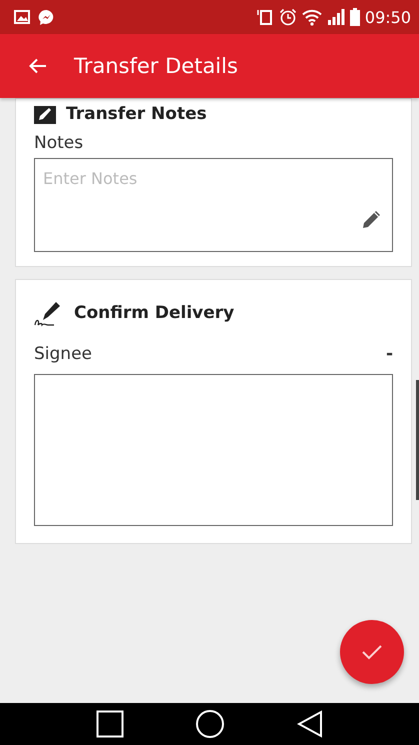  What do you see at coordinates (22, 17) in the screenshot?
I see `gallery-icon` at bounding box center [22, 17].